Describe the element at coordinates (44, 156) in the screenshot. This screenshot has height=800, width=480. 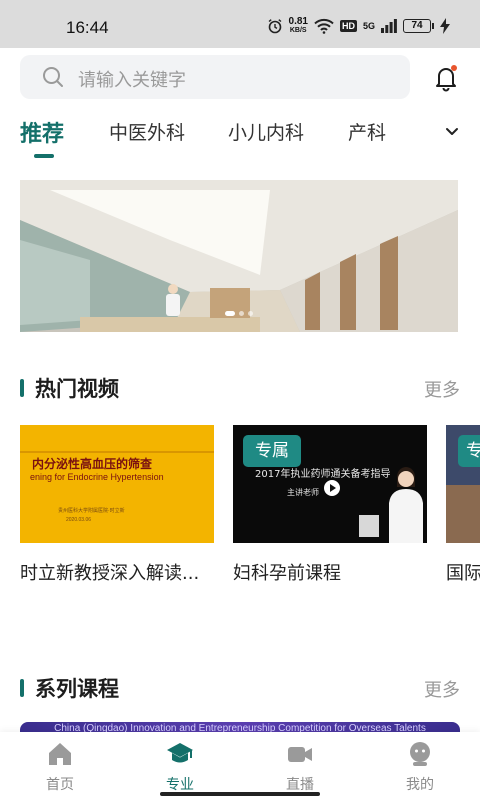
I see `tab-indicator` at that location.